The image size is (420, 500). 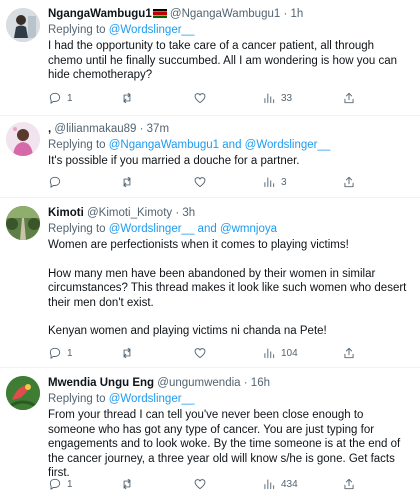 I want to click on views-button: 434, so click(x=280, y=484).